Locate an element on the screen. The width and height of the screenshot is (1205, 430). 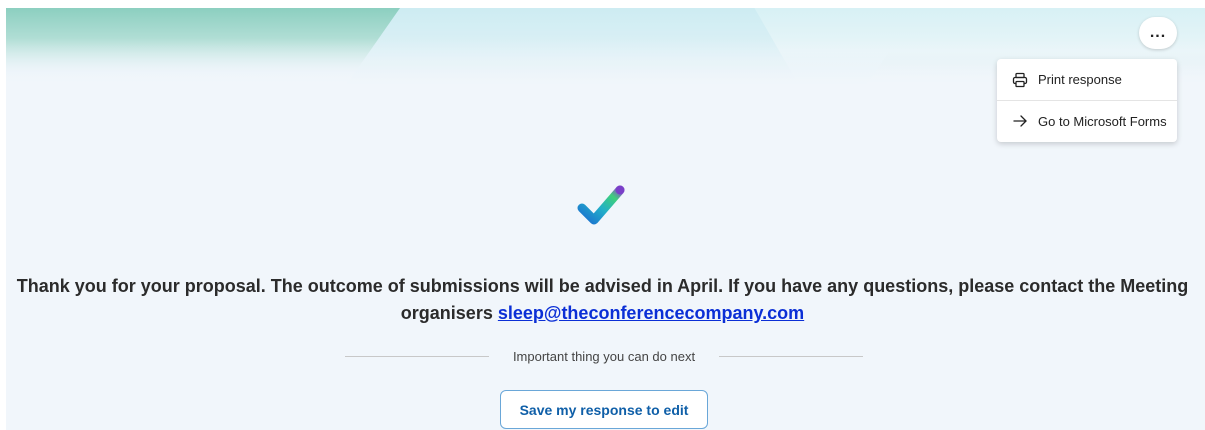
menu-item-go-to-microsoft-forms: Go to Microsoft Forms is located at coordinates (1087, 120).